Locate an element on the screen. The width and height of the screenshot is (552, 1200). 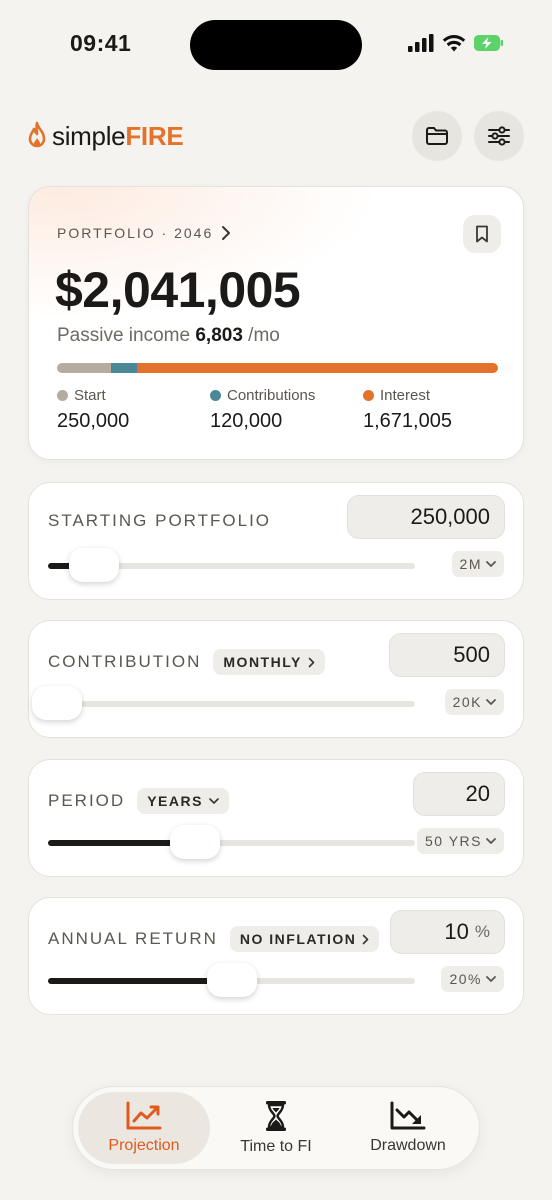
app-logo: simpleFIRE is located at coordinates (105, 136).